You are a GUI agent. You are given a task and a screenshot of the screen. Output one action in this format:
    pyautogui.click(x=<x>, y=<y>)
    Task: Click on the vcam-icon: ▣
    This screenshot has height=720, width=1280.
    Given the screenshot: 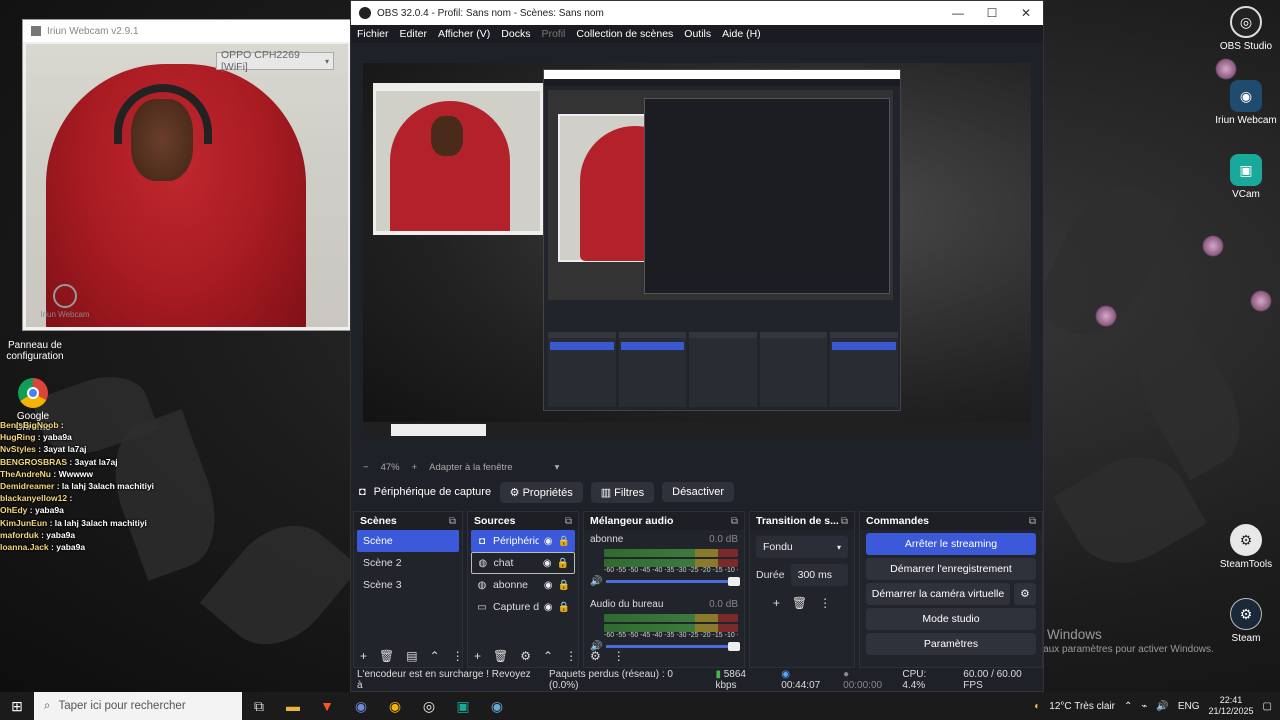 What is the action you would take?
    pyautogui.click(x=463, y=706)
    